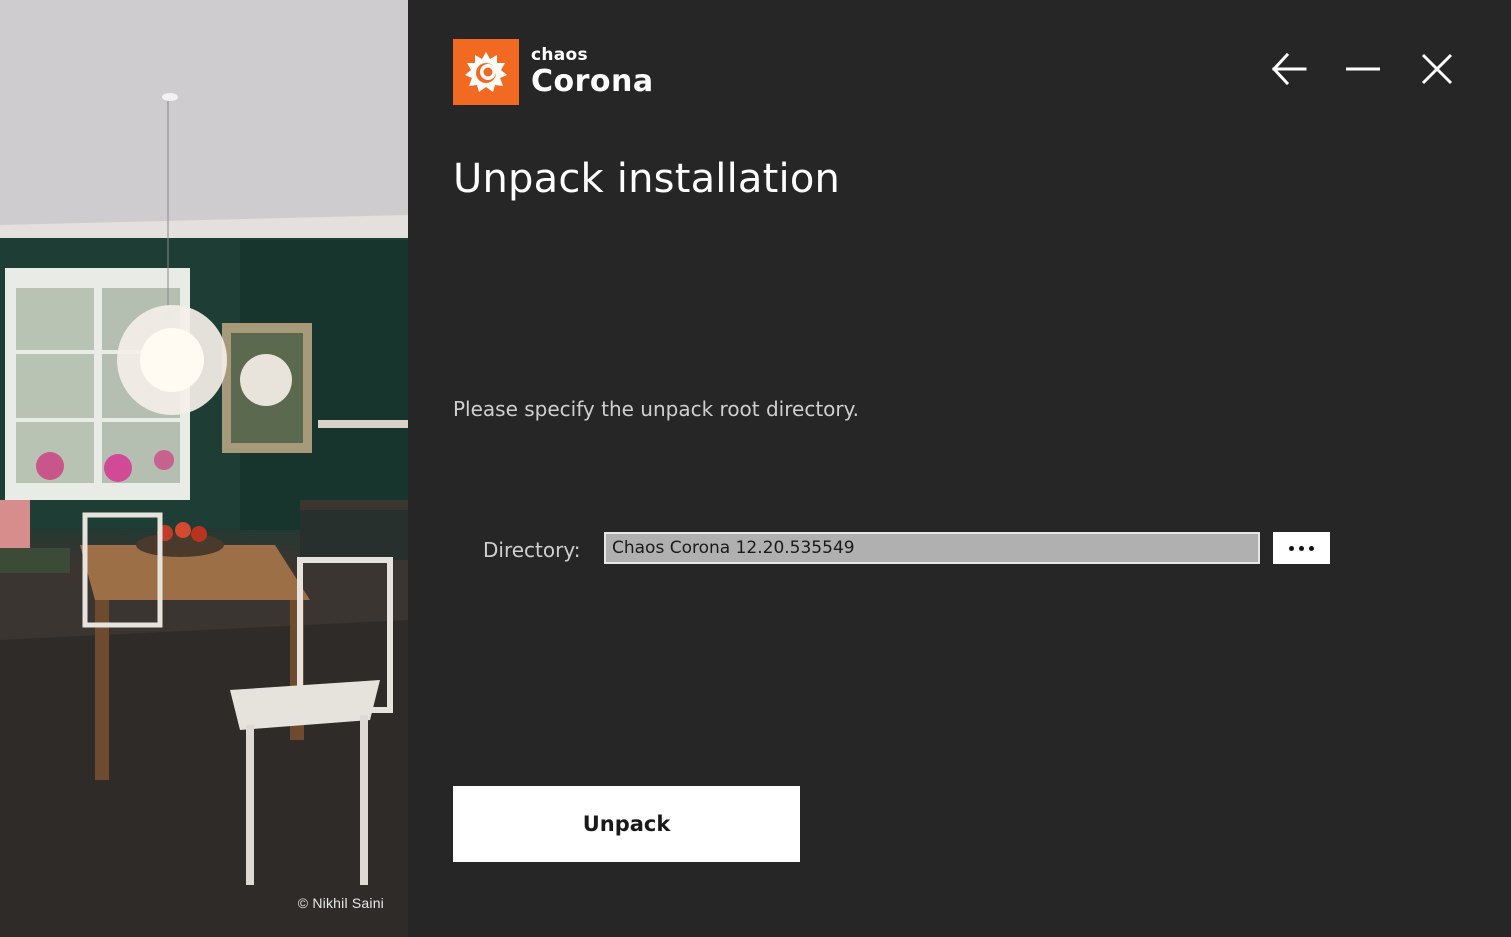  I want to click on ellipsis-icon, so click(1301, 548).